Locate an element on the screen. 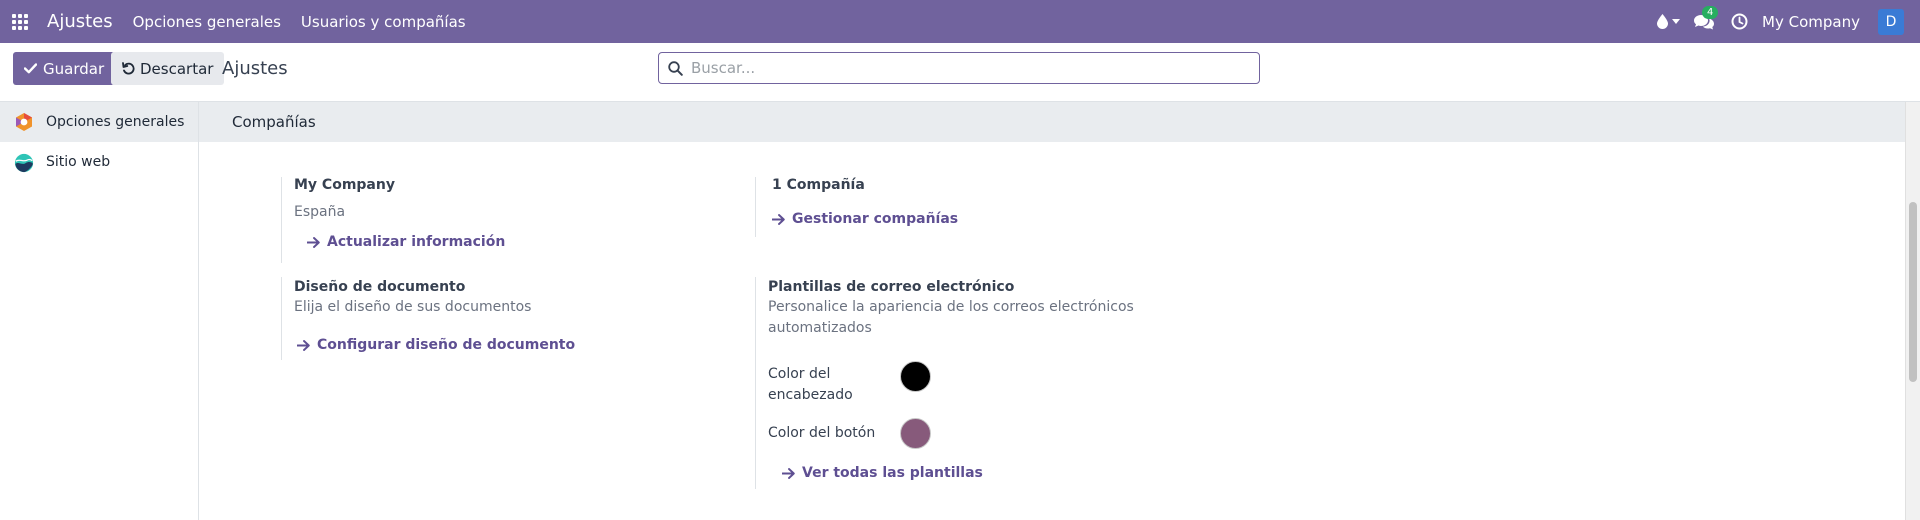 This screenshot has height=520, width=1920. update-info-link: Actualizar información is located at coordinates (406, 242).